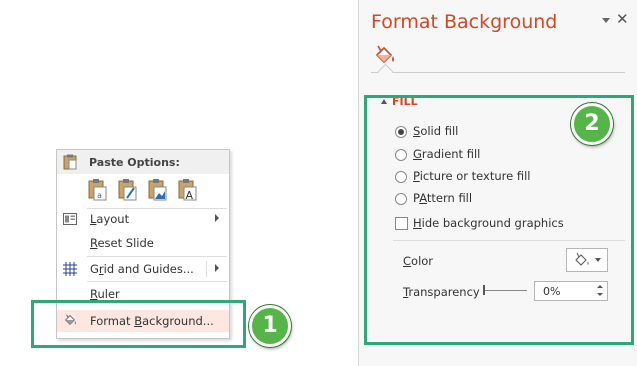  Describe the element at coordinates (134, 162) in the screenshot. I see `paste-options-label: Paste Options:` at that location.